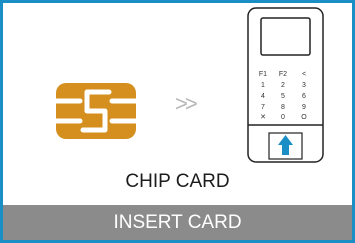 The width and height of the screenshot is (355, 243). I want to click on card-type-label: CHIP CARD, so click(177, 181).